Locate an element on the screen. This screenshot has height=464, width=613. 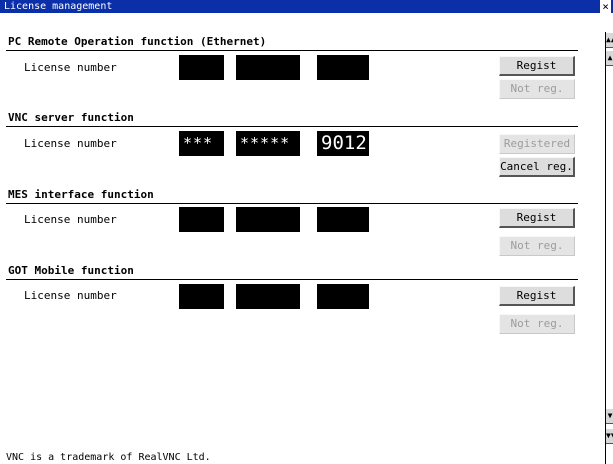
license-field-3: 9012 is located at coordinates (343, 143).